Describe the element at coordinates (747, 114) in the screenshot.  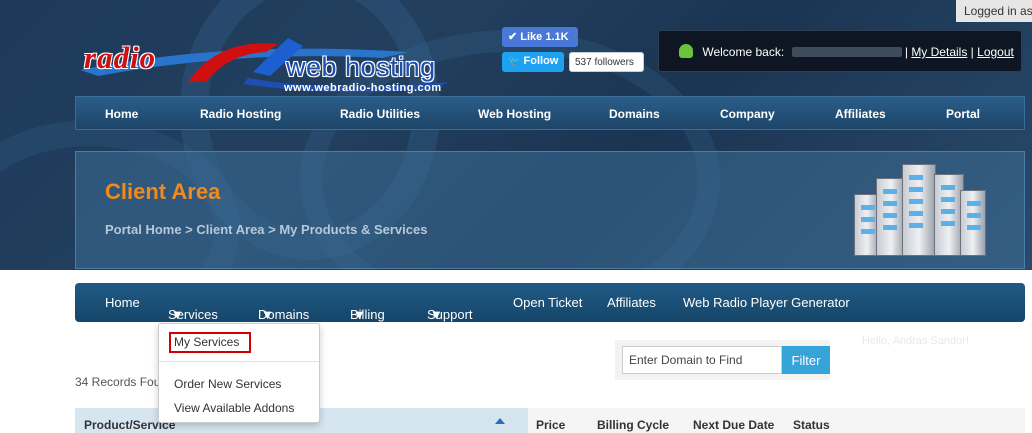
I see `nav-company: Company` at that location.